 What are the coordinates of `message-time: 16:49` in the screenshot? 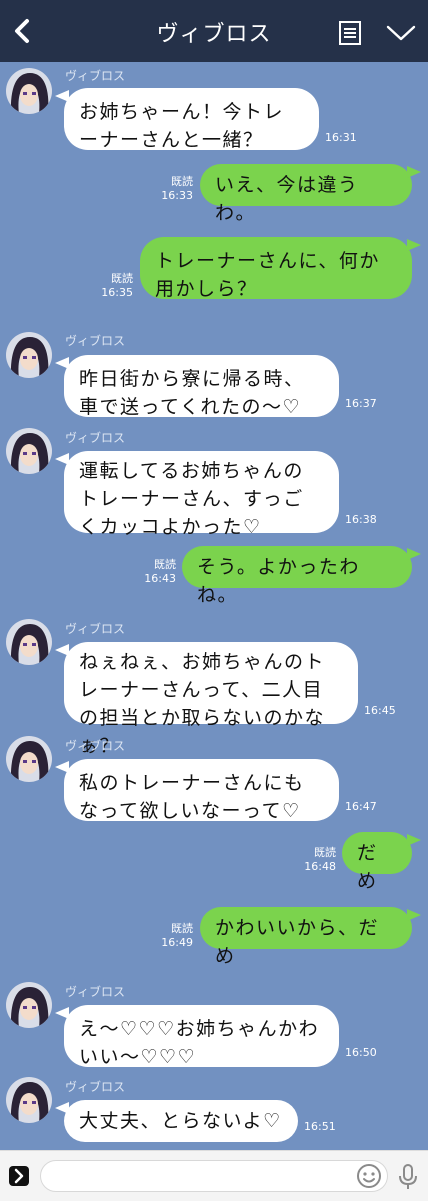 It's located at (177, 942).